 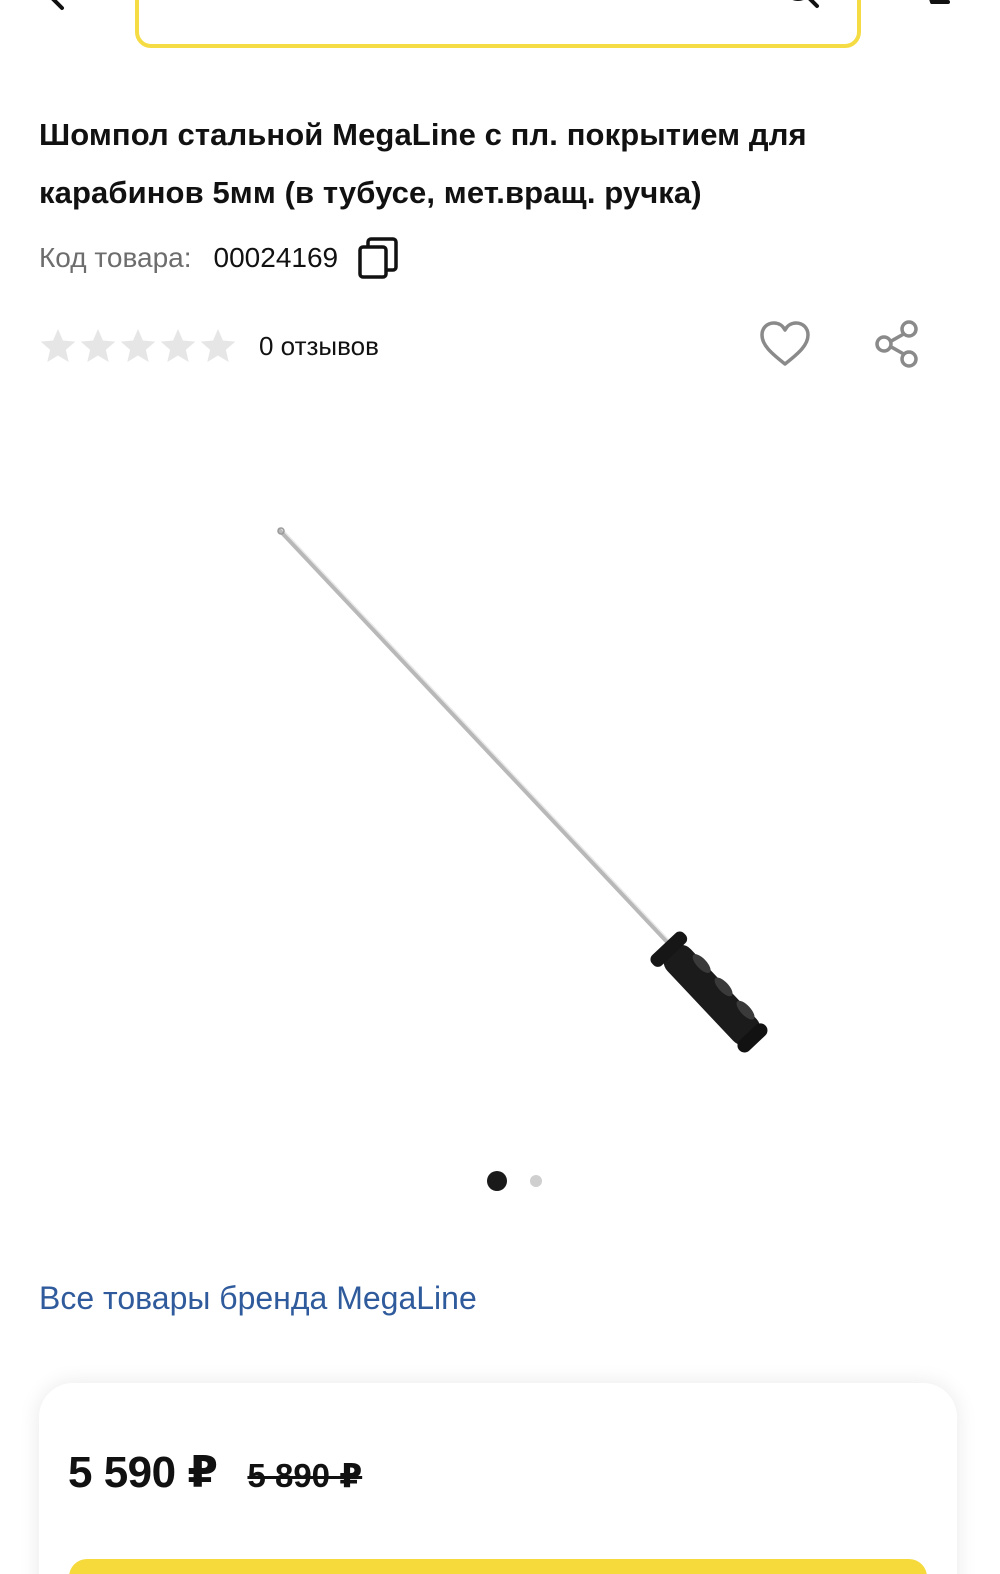 I want to click on copy-icon, so click(x=378, y=258).